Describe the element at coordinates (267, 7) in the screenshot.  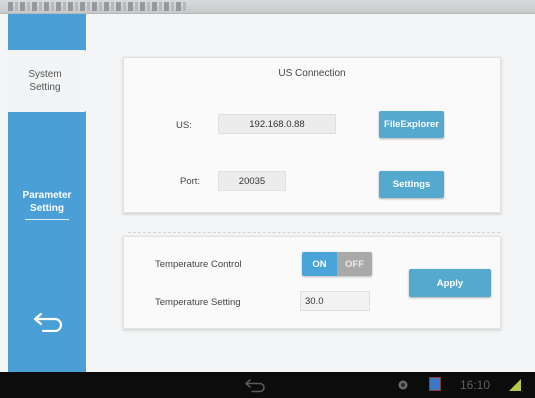
I see `top-status-bar` at that location.